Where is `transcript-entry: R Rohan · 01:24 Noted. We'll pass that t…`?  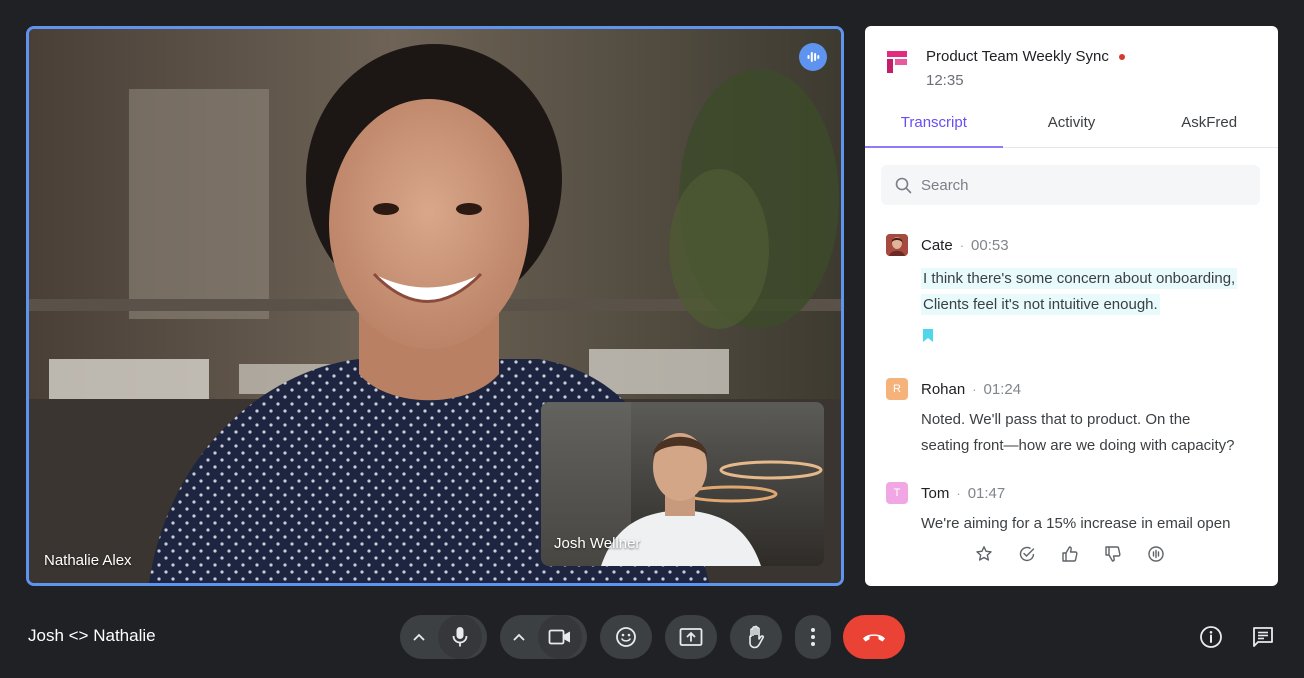
transcript-entry: R Rohan · 01:24 Noted. We'll pass that t… is located at coordinates (1076, 418).